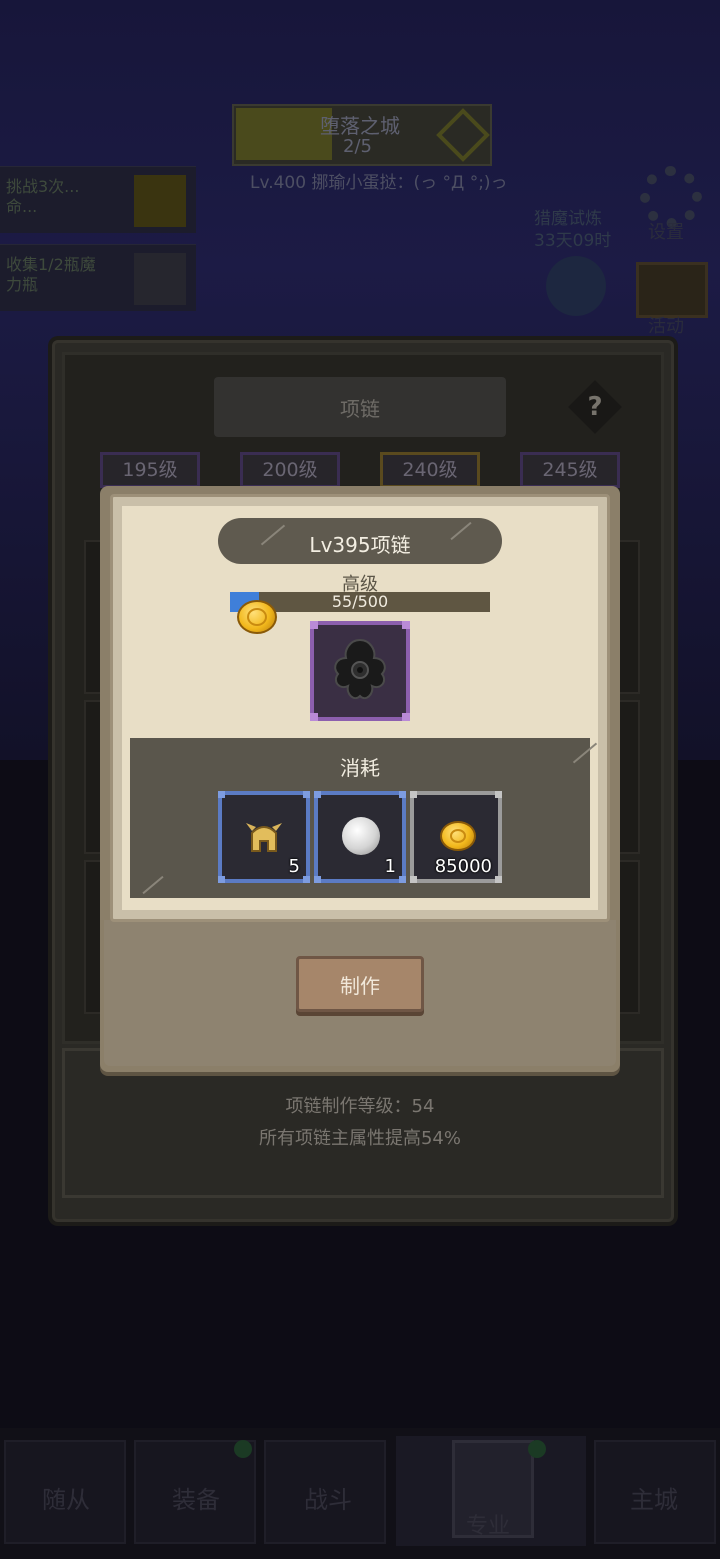  I want to click on boss-text: Lv.400 挪瑜小蛋挞：(っ °Д °;)っ, so click(379, 183).